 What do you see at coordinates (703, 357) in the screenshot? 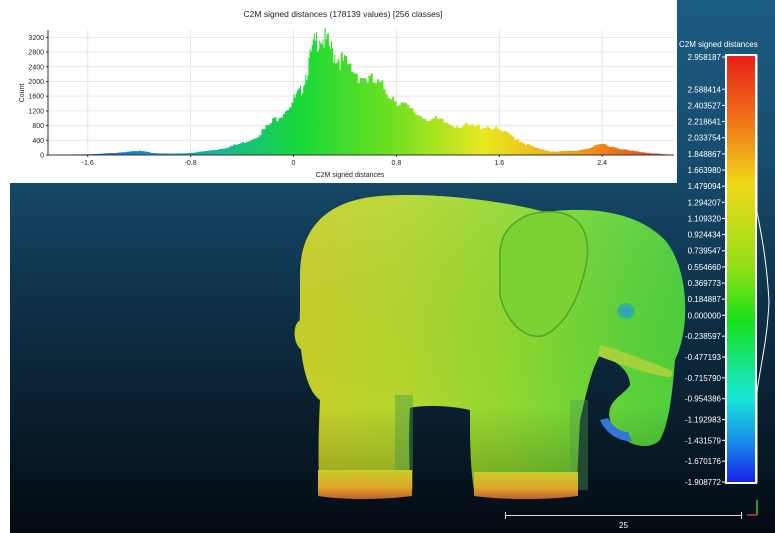
I see `color-scale-tick-label: -0.477193` at bounding box center [703, 357].